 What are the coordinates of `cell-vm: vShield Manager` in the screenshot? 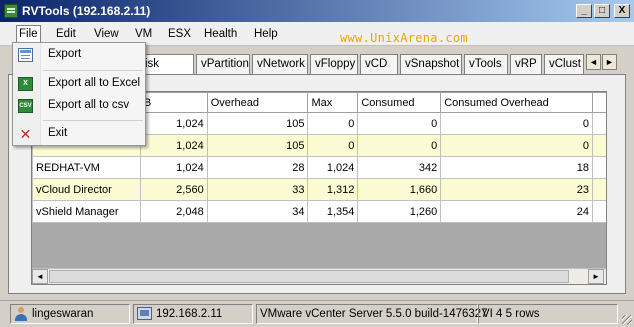 It's located at (86, 211).